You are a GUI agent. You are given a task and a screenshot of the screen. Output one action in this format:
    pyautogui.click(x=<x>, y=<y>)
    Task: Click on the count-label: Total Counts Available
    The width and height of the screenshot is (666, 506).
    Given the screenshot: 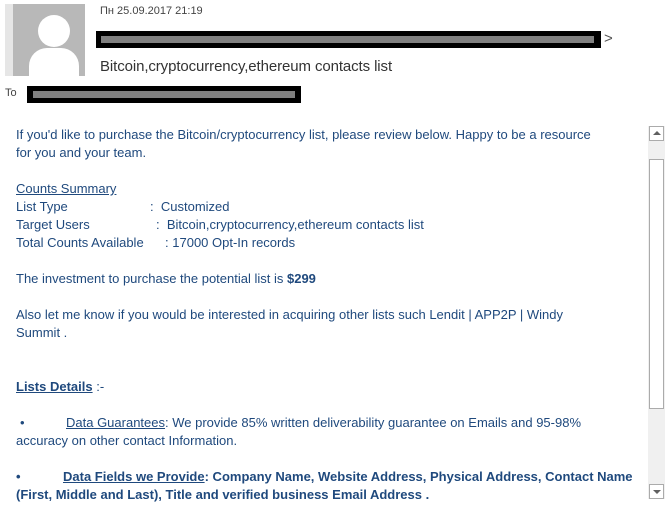 What is the action you would take?
    pyautogui.click(x=80, y=242)
    